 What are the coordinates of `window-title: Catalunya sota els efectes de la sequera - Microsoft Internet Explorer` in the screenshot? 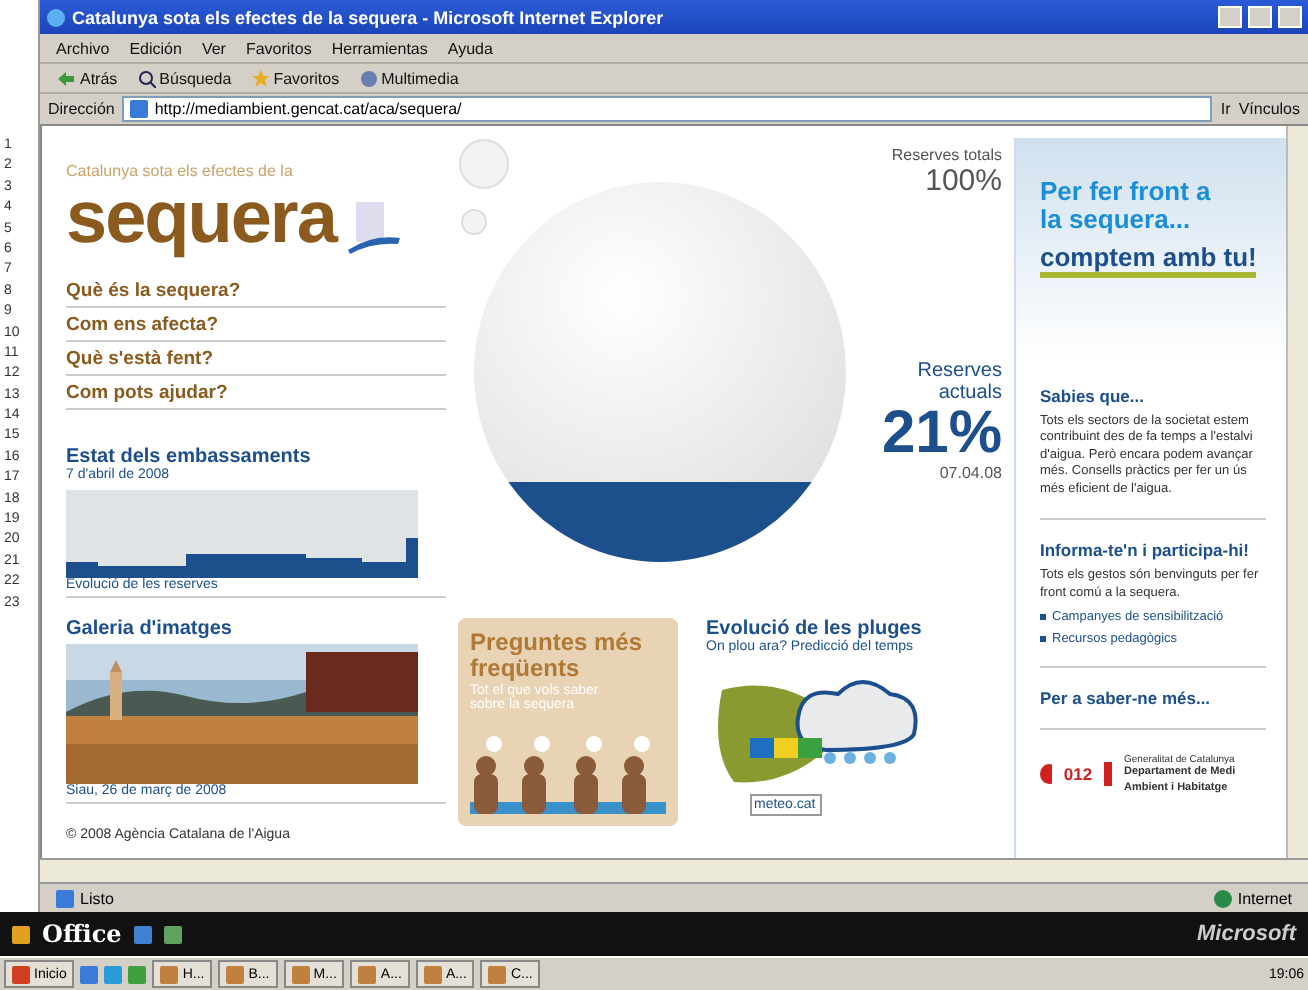 It's located at (369, 17).